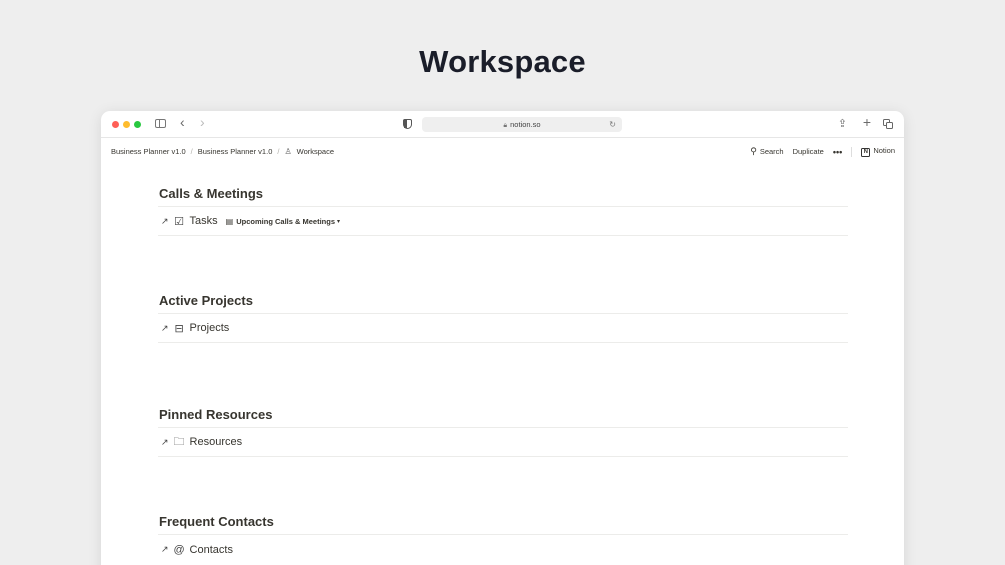 This screenshot has height=565, width=1005. What do you see at coordinates (229, 221) in the screenshot?
I see `list-view-icon: ▤` at bounding box center [229, 221].